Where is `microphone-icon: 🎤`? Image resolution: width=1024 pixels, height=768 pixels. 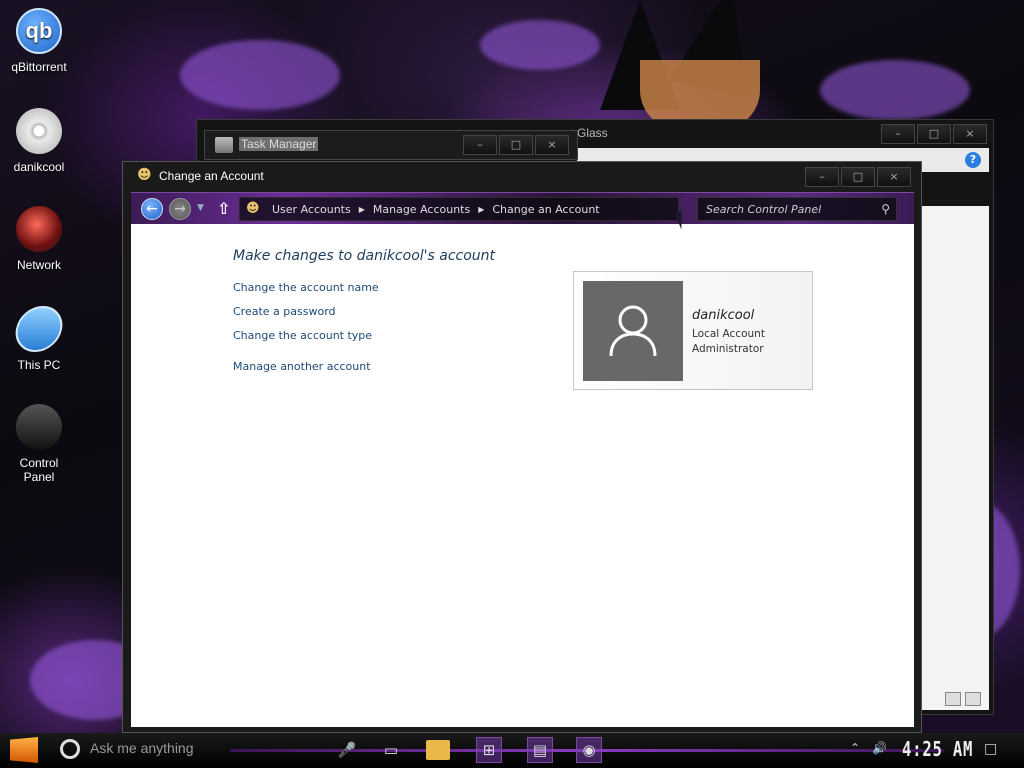 microphone-icon: 🎤 is located at coordinates (347, 750).